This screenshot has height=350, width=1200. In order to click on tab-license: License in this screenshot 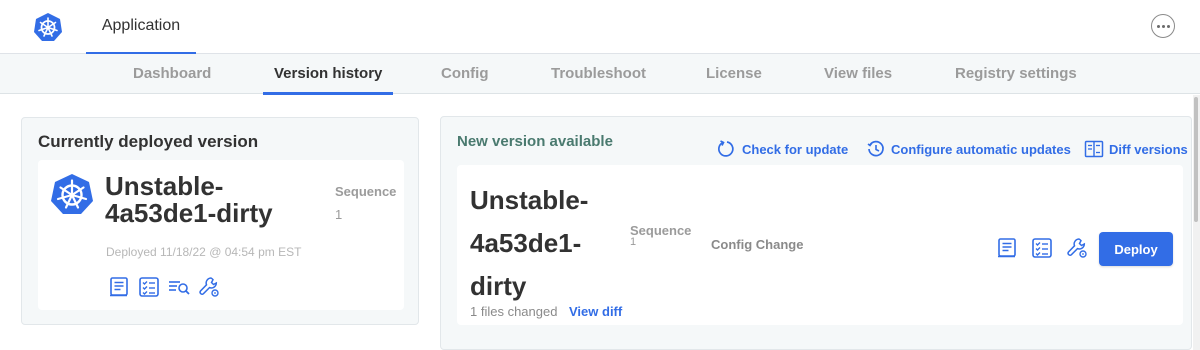, I will do `click(734, 74)`.